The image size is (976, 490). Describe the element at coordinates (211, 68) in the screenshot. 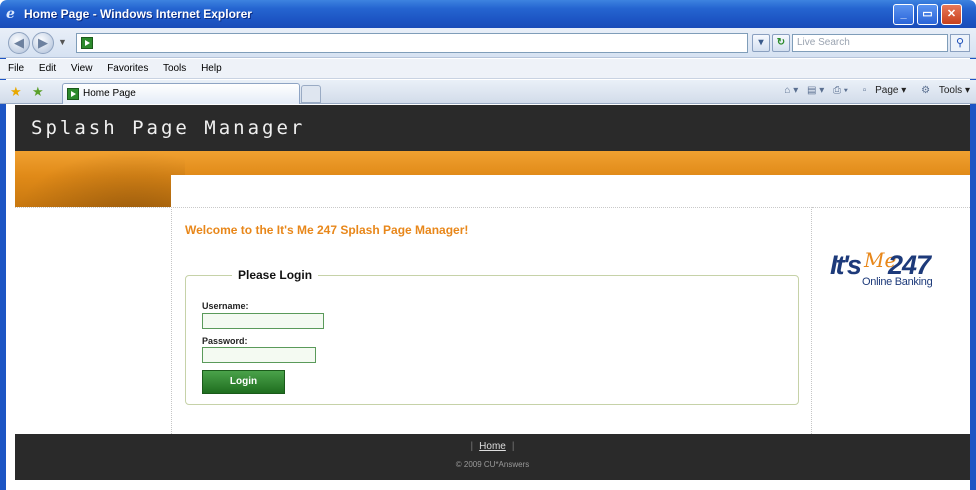

I see `menu-help: Help` at that location.